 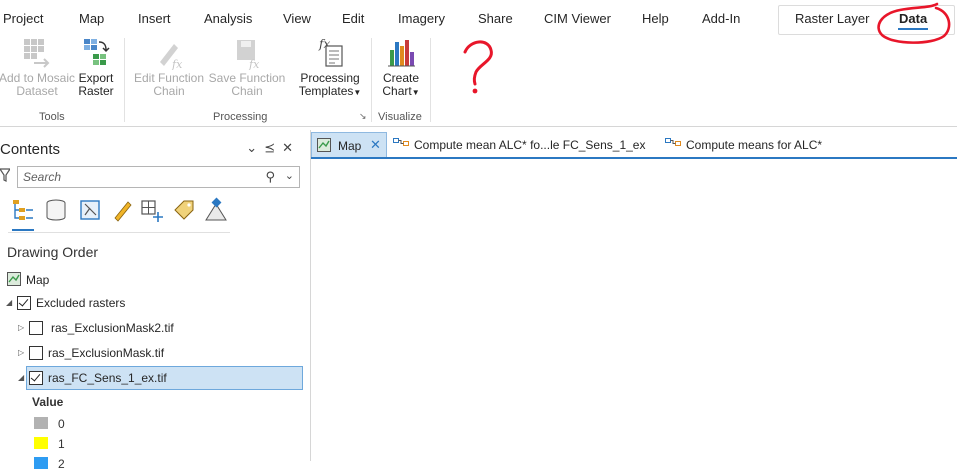 I want to click on tab-cim-viewer: CIM Viewer, so click(x=577, y=18).